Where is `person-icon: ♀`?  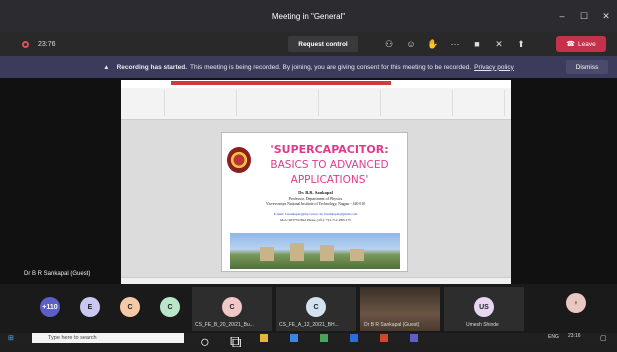
person-icon: ♀ is located at coordinates (576, 303).